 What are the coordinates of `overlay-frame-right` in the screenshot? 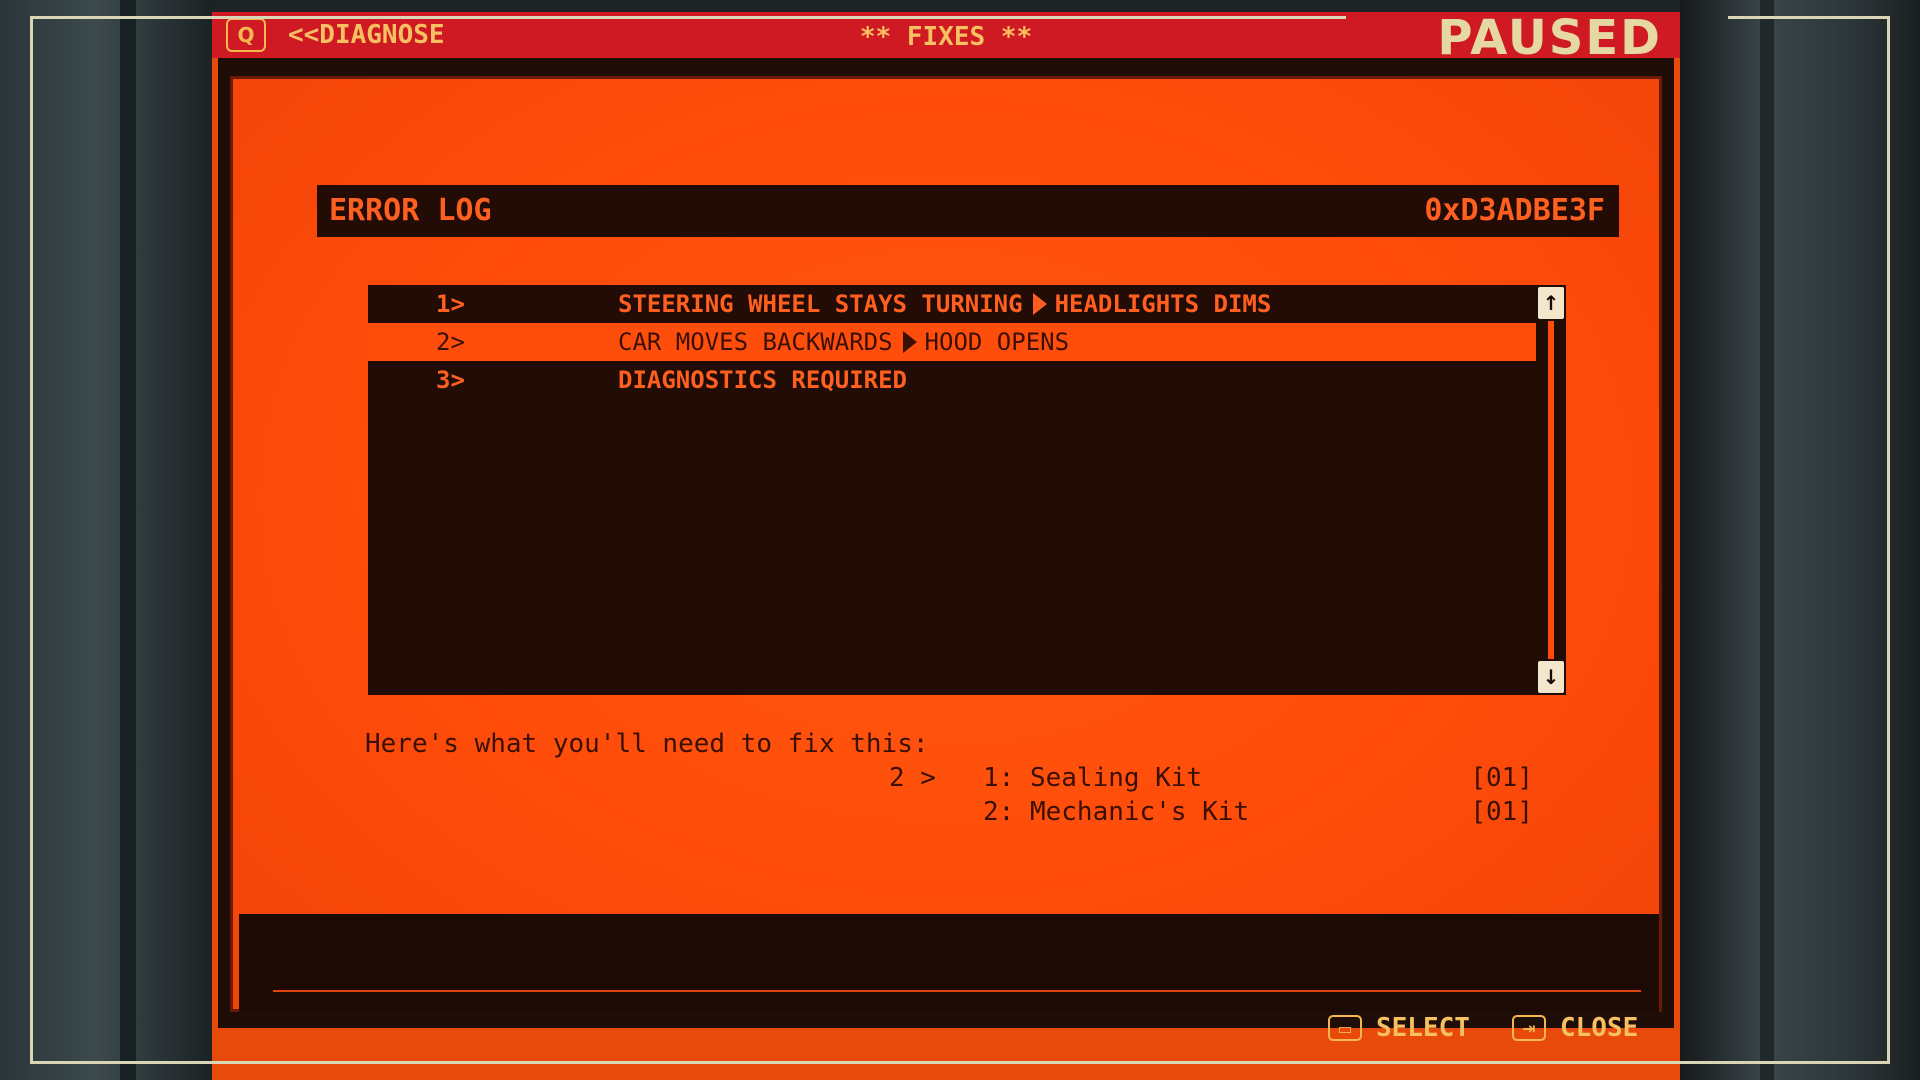 It's located at (1888, 540).